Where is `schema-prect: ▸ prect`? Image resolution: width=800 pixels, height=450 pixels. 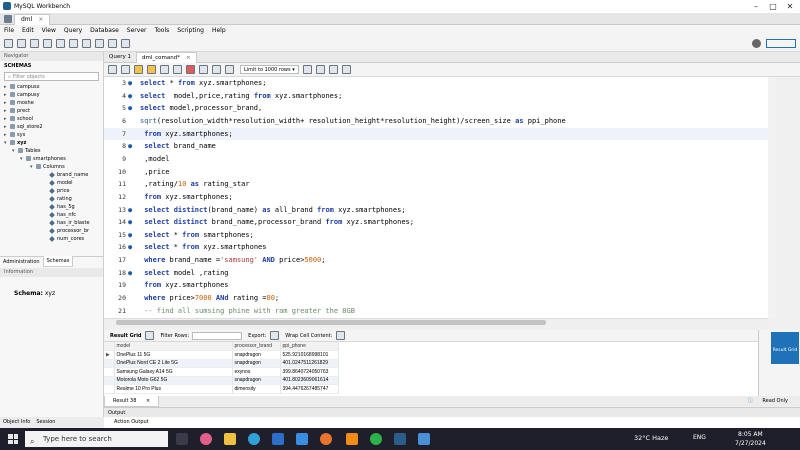 schema-prect: ▸ prect is located at coordinates (53, 111).